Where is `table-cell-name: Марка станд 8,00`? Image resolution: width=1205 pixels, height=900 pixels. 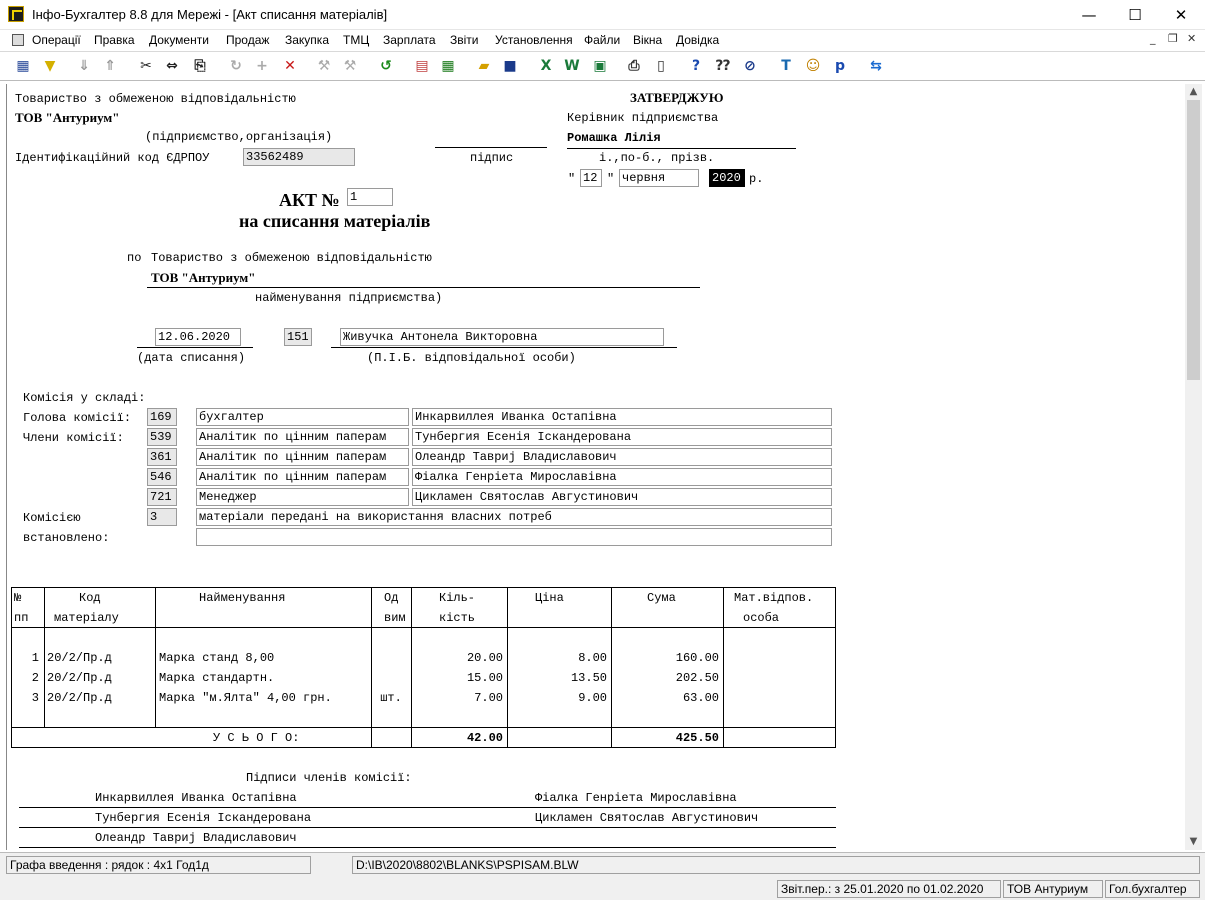 table-cell-name: Марка станд 8,00 is located at coordinates (264, 658).